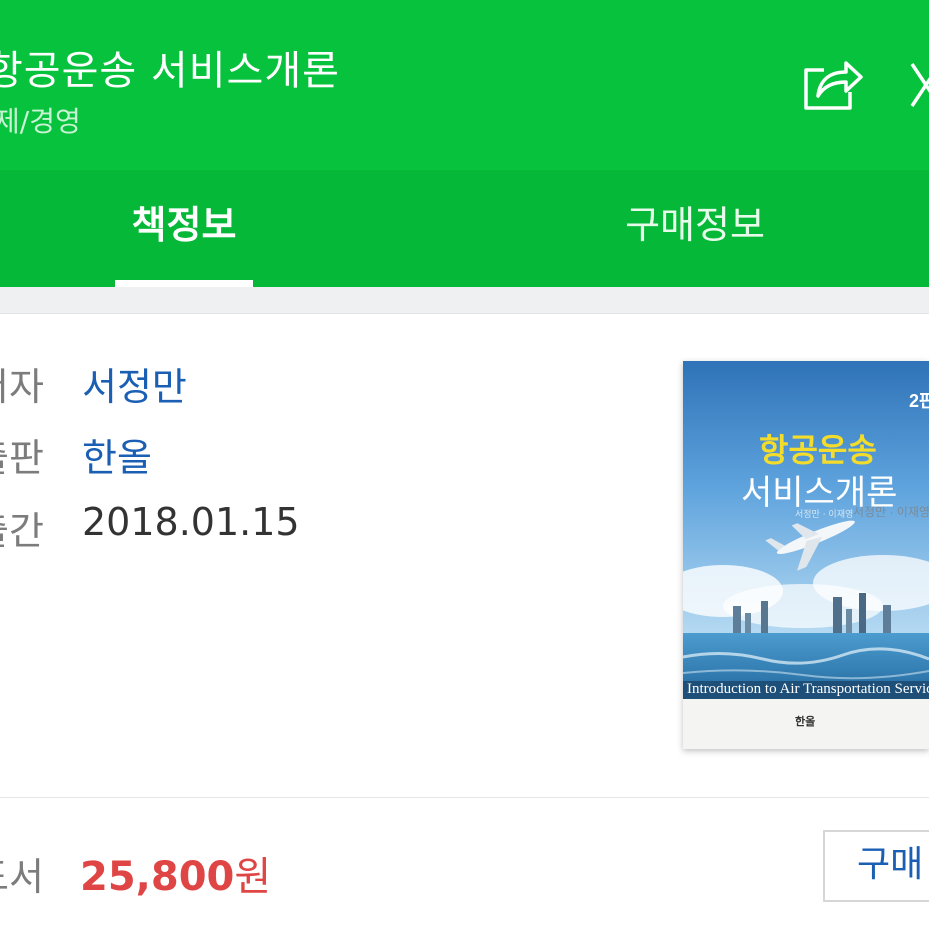 This screenshot has width=929, height=929. Describe the element at coordinates (170, 71) in the screenshot. I see `book-title: 항공운송 서비스개론` at that location.